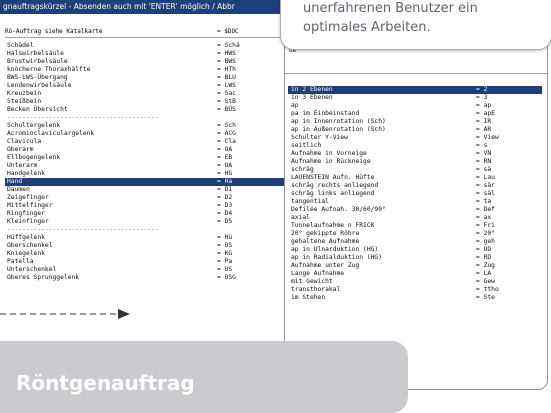  I want to click on projection-code: = Ste, so click(485, 298).